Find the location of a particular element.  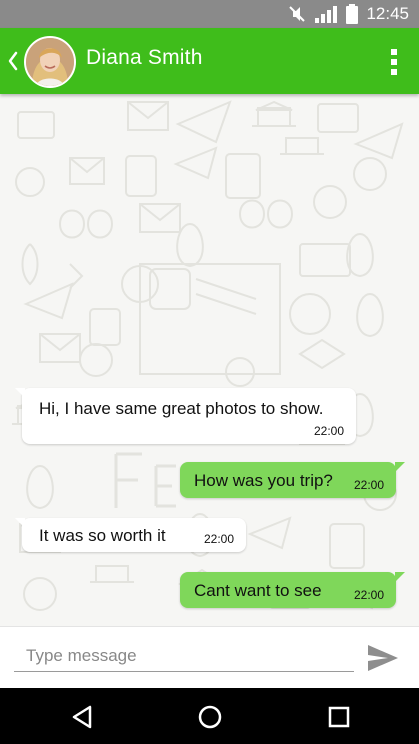

contact-avatar is located at coordinates (50, 62).